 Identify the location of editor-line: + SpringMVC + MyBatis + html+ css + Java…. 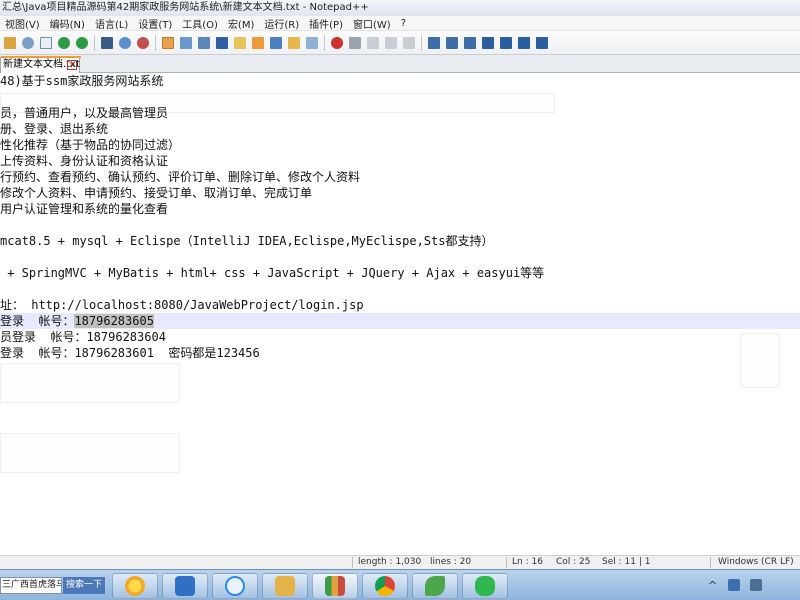
(272, 273).